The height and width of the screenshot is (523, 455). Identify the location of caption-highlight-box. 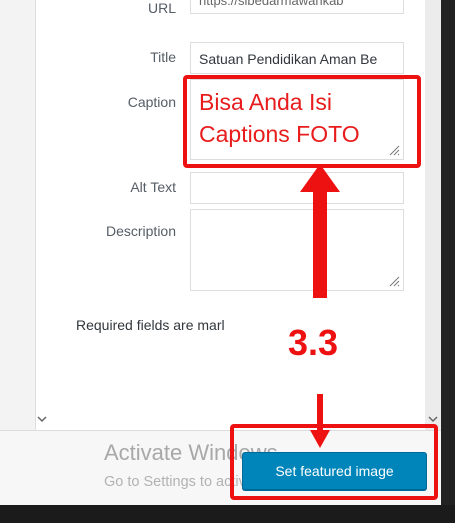
(302, 121).